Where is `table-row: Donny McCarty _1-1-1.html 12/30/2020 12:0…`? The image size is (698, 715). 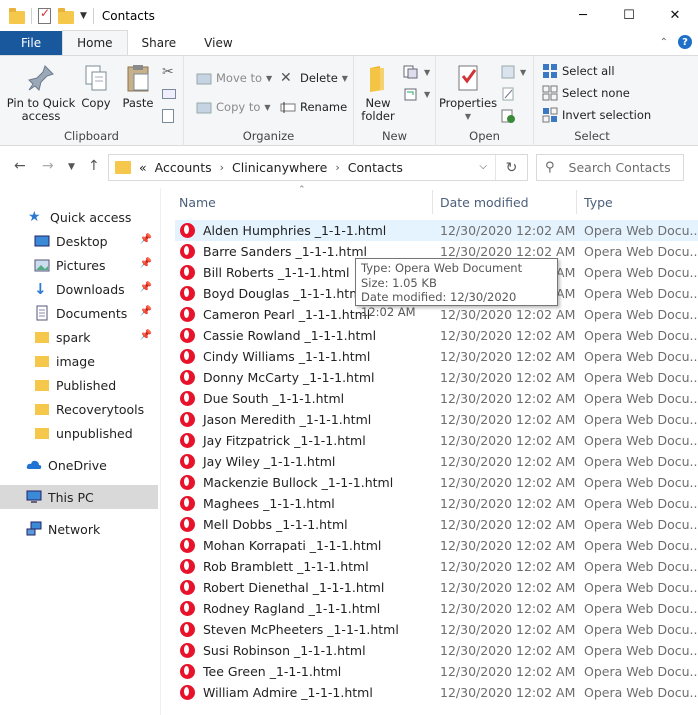 table-row: Donny McCarty _1-1-1.html 12/30/2020 12:0… is located at coordinates (436, 377).